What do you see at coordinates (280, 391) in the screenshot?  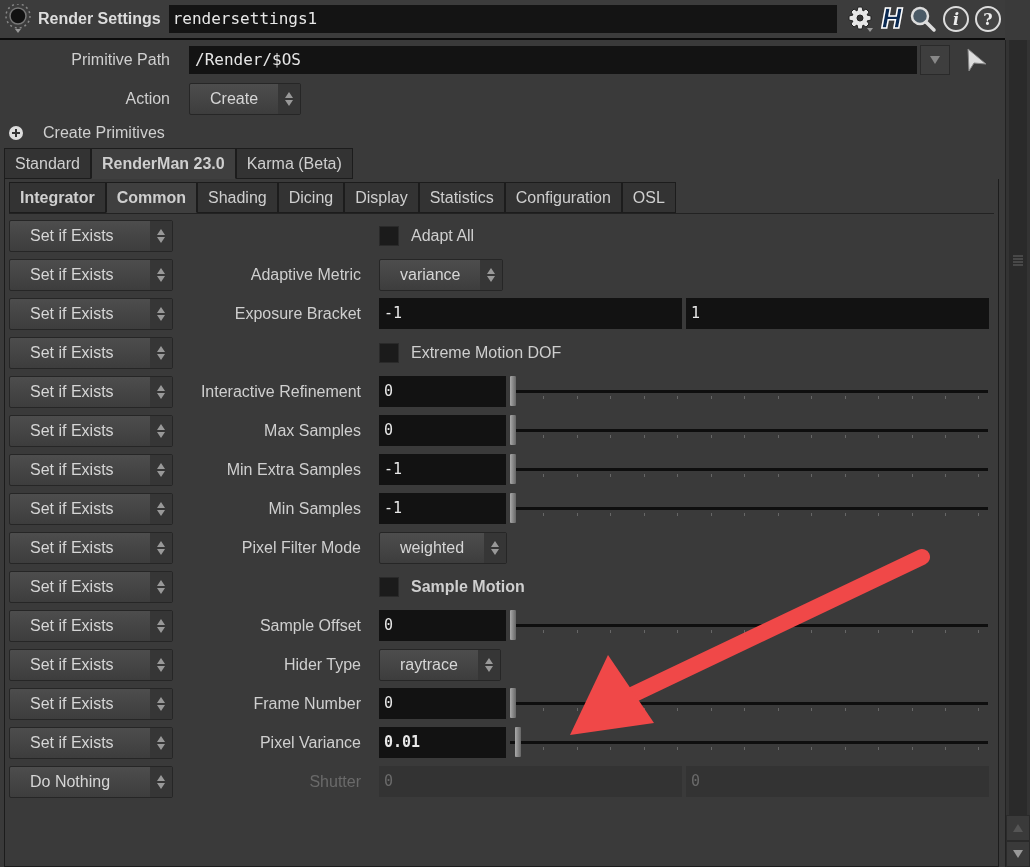 I see `parameter-label: Interactive Refinement` at bounding box center [280, 391].